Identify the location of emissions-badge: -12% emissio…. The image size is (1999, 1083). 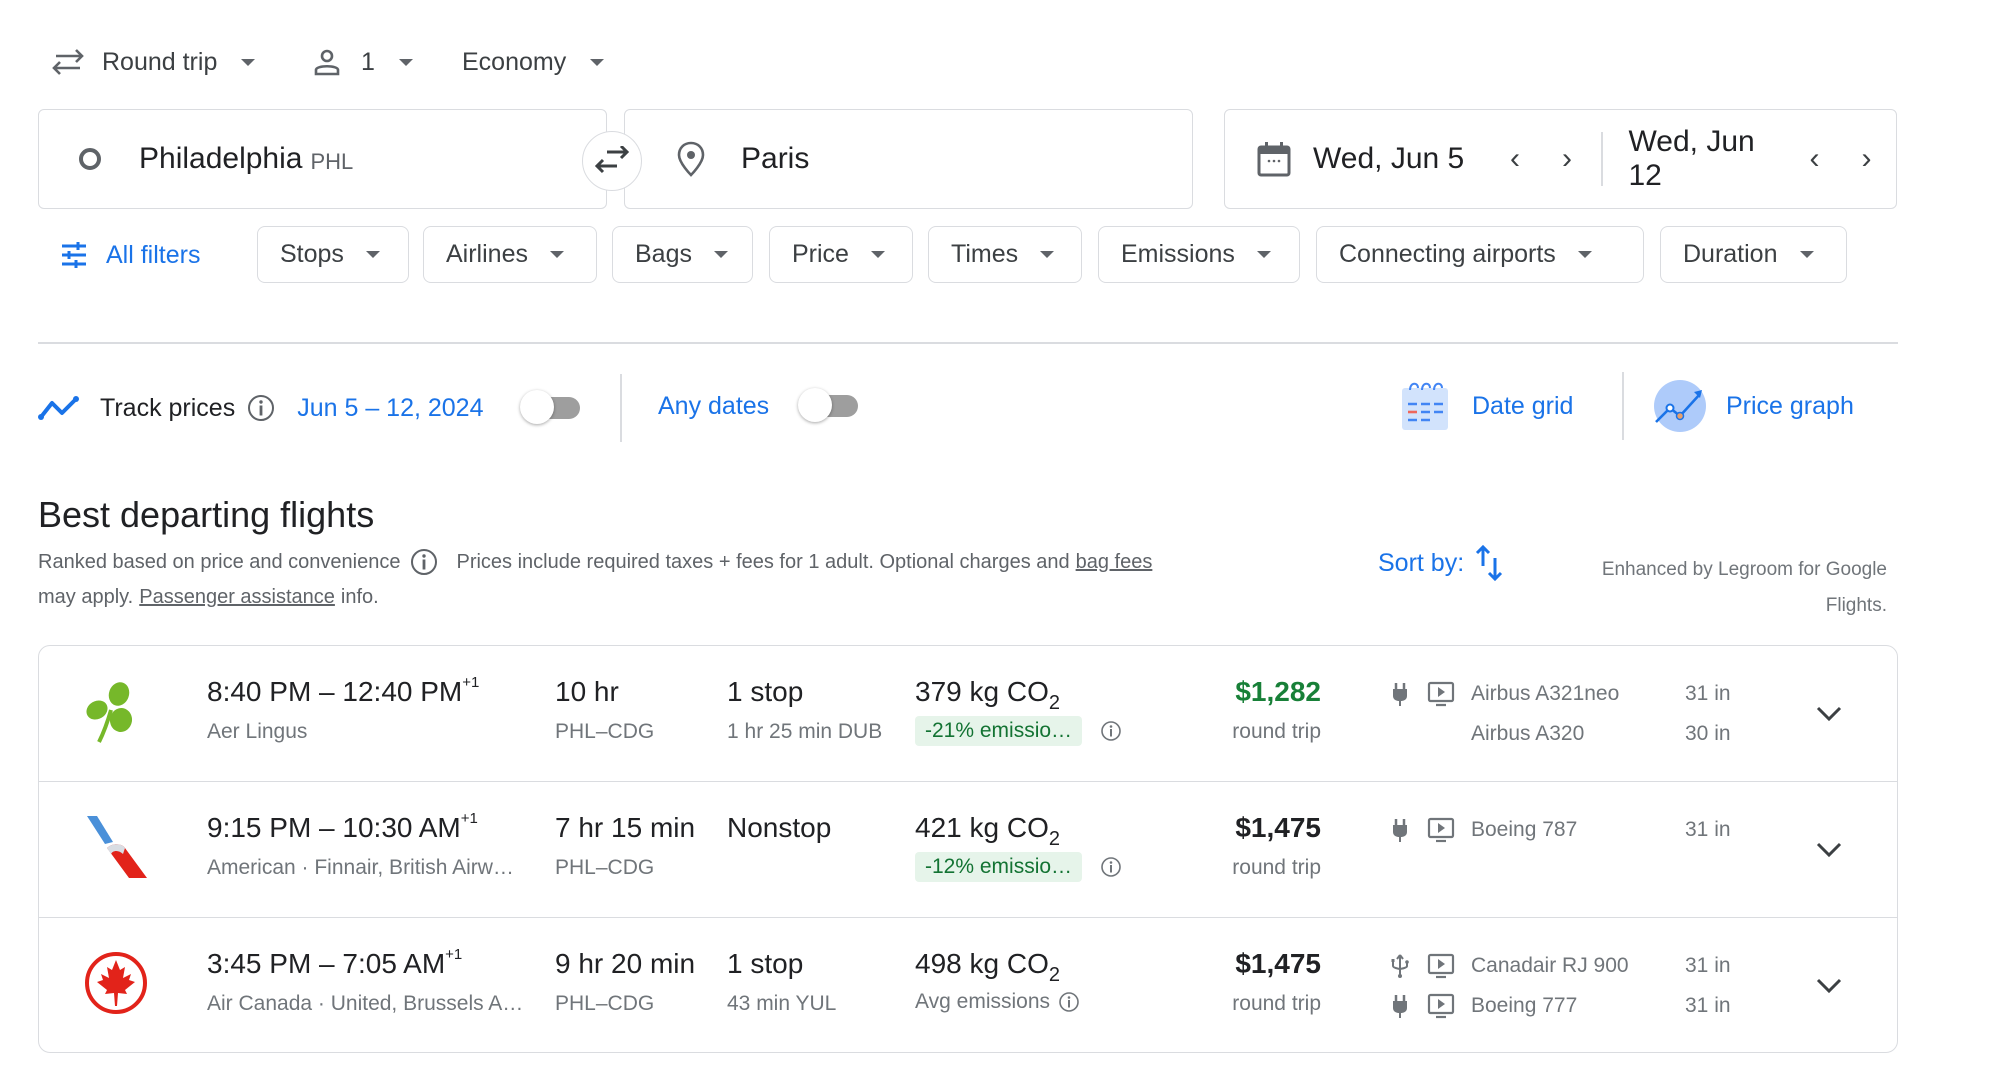
(999, 867).